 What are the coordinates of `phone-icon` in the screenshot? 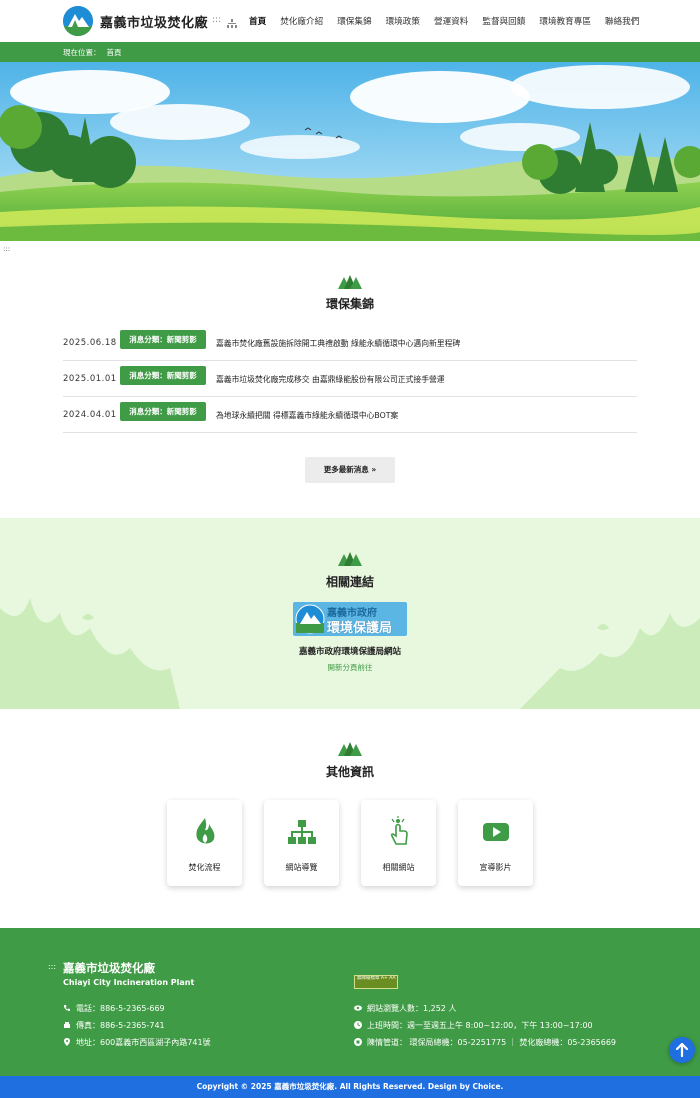 It's located at (67, 1008).